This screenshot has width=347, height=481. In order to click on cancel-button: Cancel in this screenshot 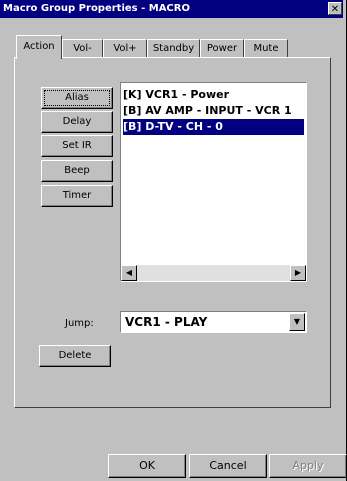, I will do `click(228, 466)`.